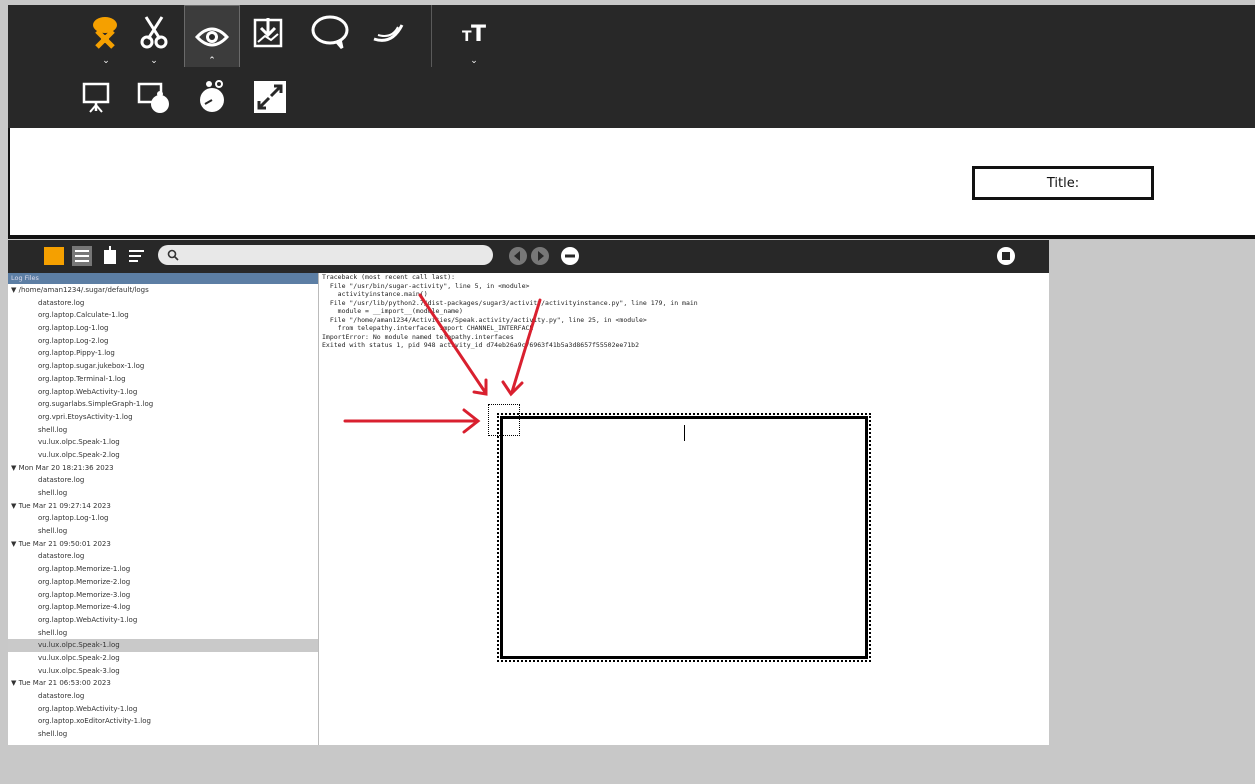 The height and width of the screenshot is (784, 1255). Describe the element at coordinates (106, 38) in the screenshot. I see `activity-icon: ⌄` at that location.